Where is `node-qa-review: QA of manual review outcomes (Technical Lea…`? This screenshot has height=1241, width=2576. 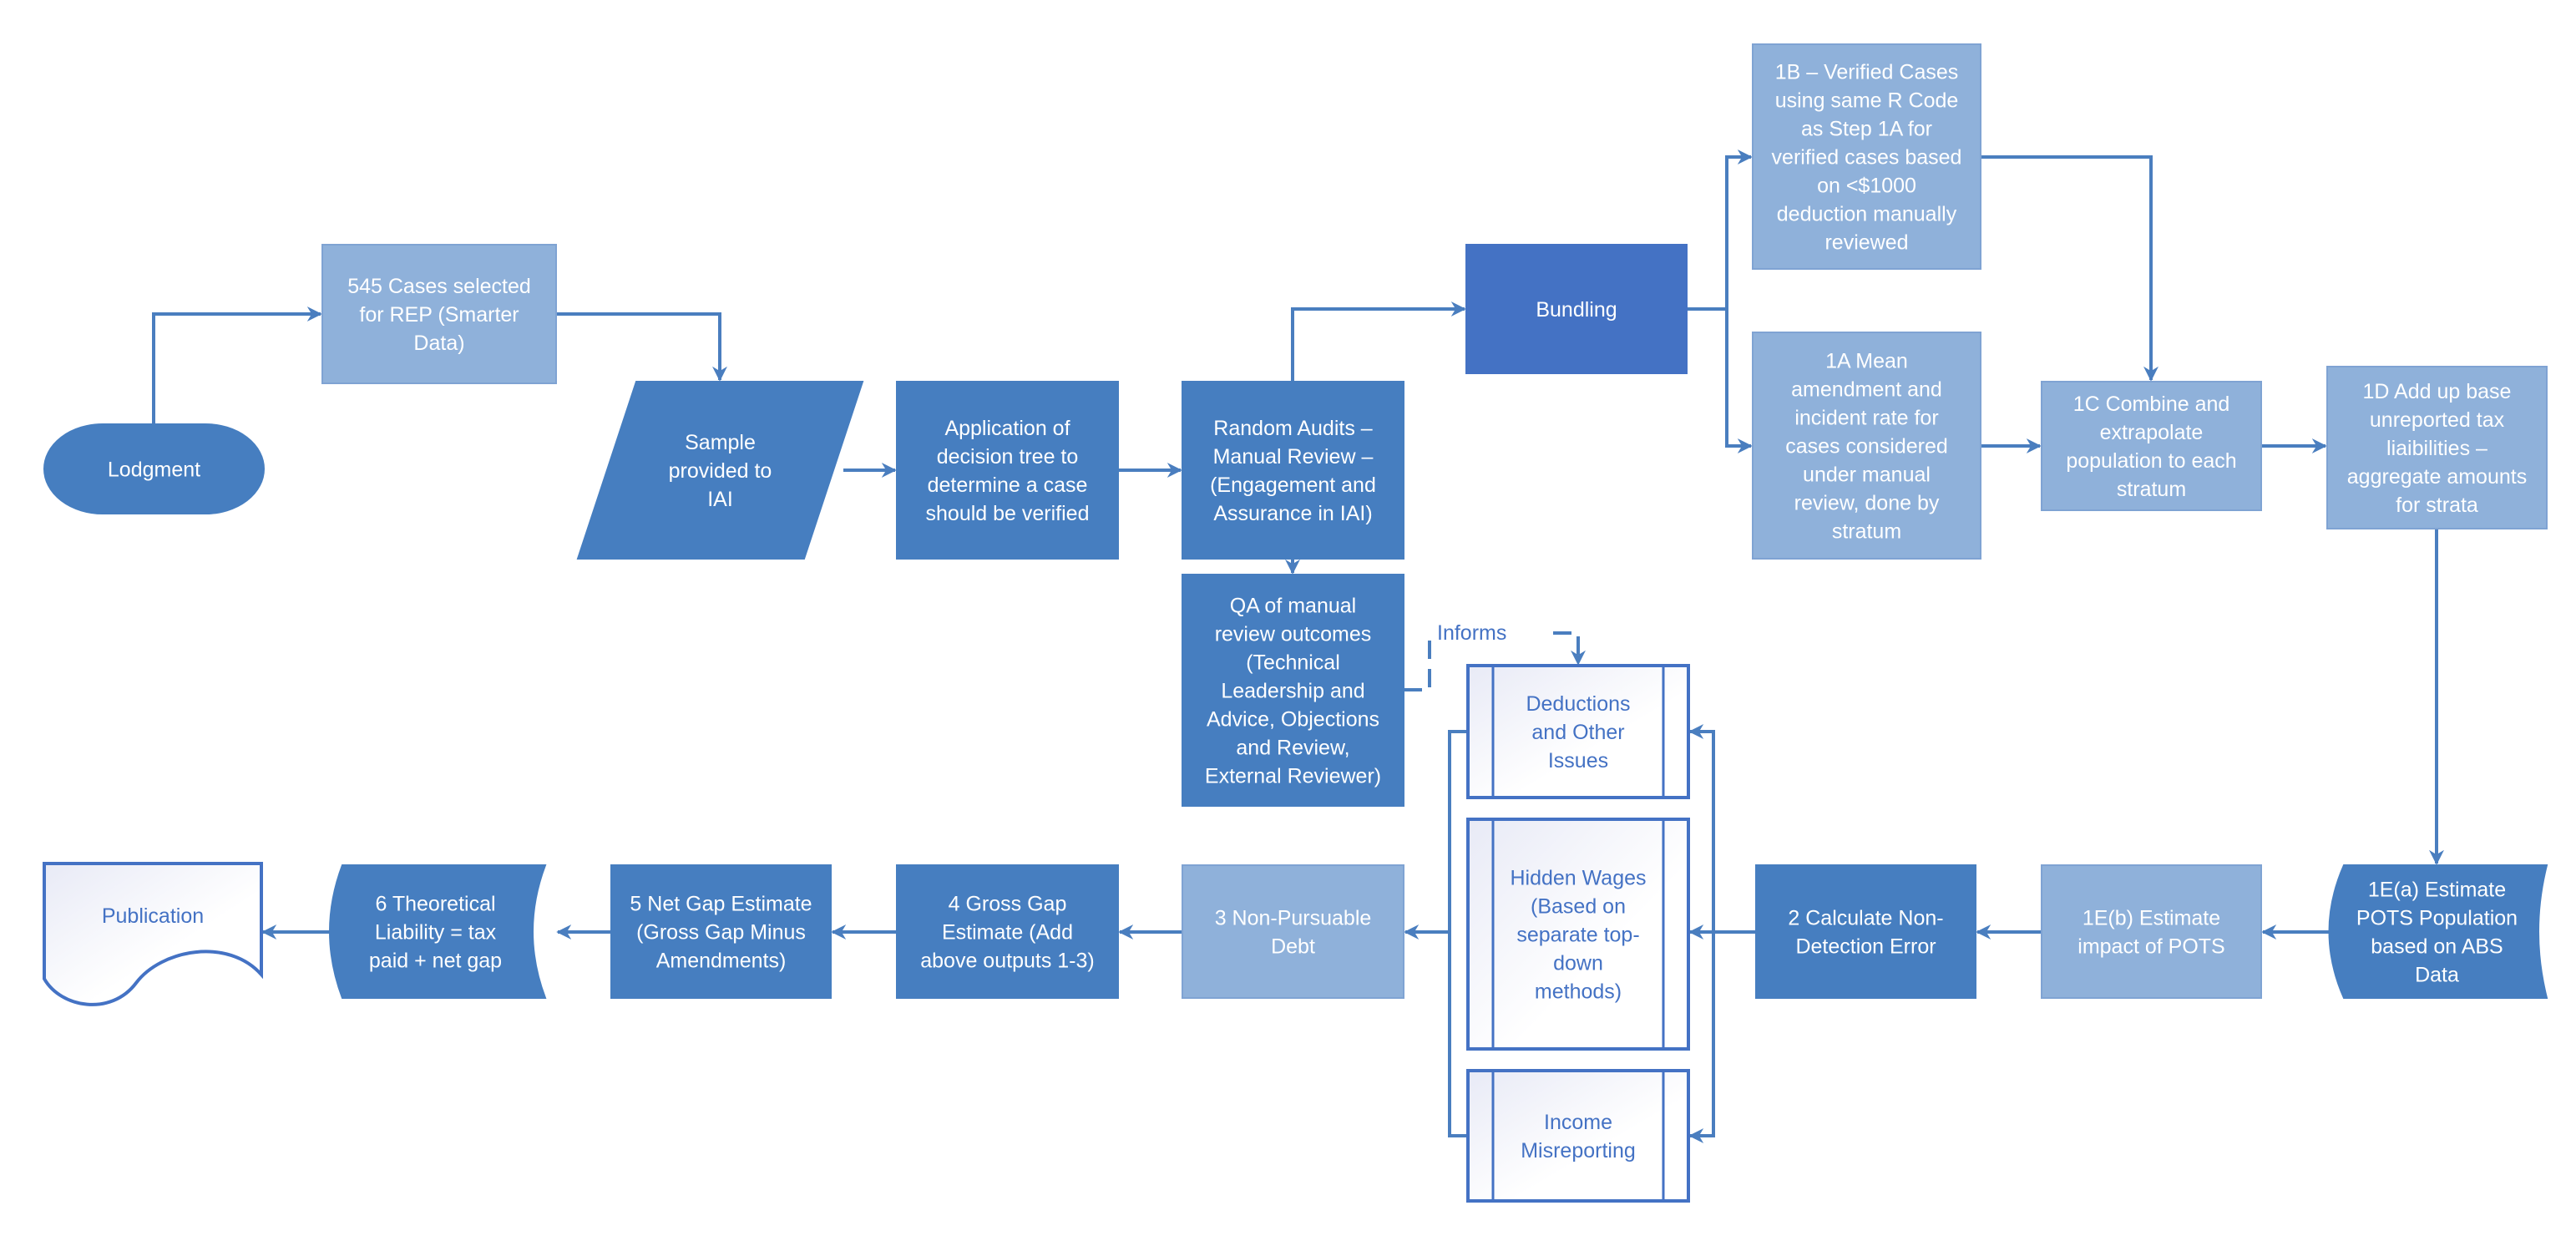 node-qa-review: QA of manual review outcomes (Technical Lea… is located at coordinates (1293, 690).